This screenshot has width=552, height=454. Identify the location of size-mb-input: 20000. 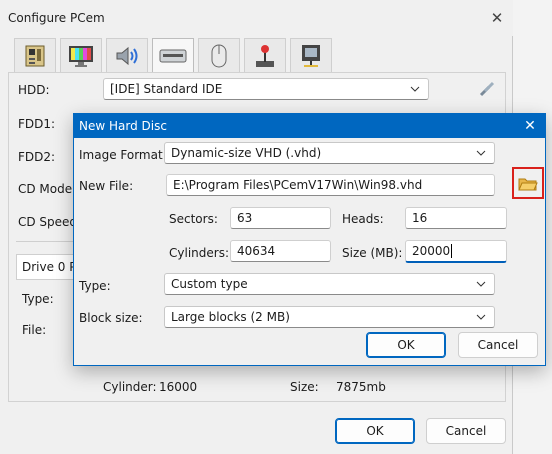
(456, 251).